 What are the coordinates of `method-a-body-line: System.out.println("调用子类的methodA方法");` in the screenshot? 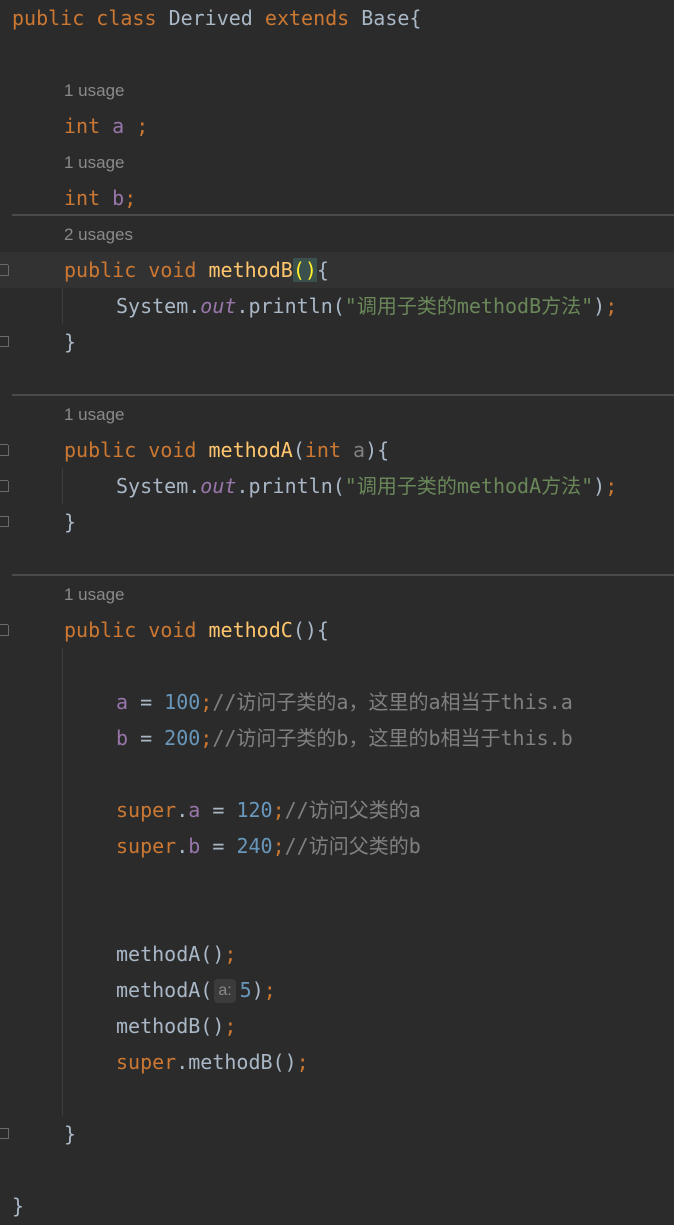 It's located at (337, 486).